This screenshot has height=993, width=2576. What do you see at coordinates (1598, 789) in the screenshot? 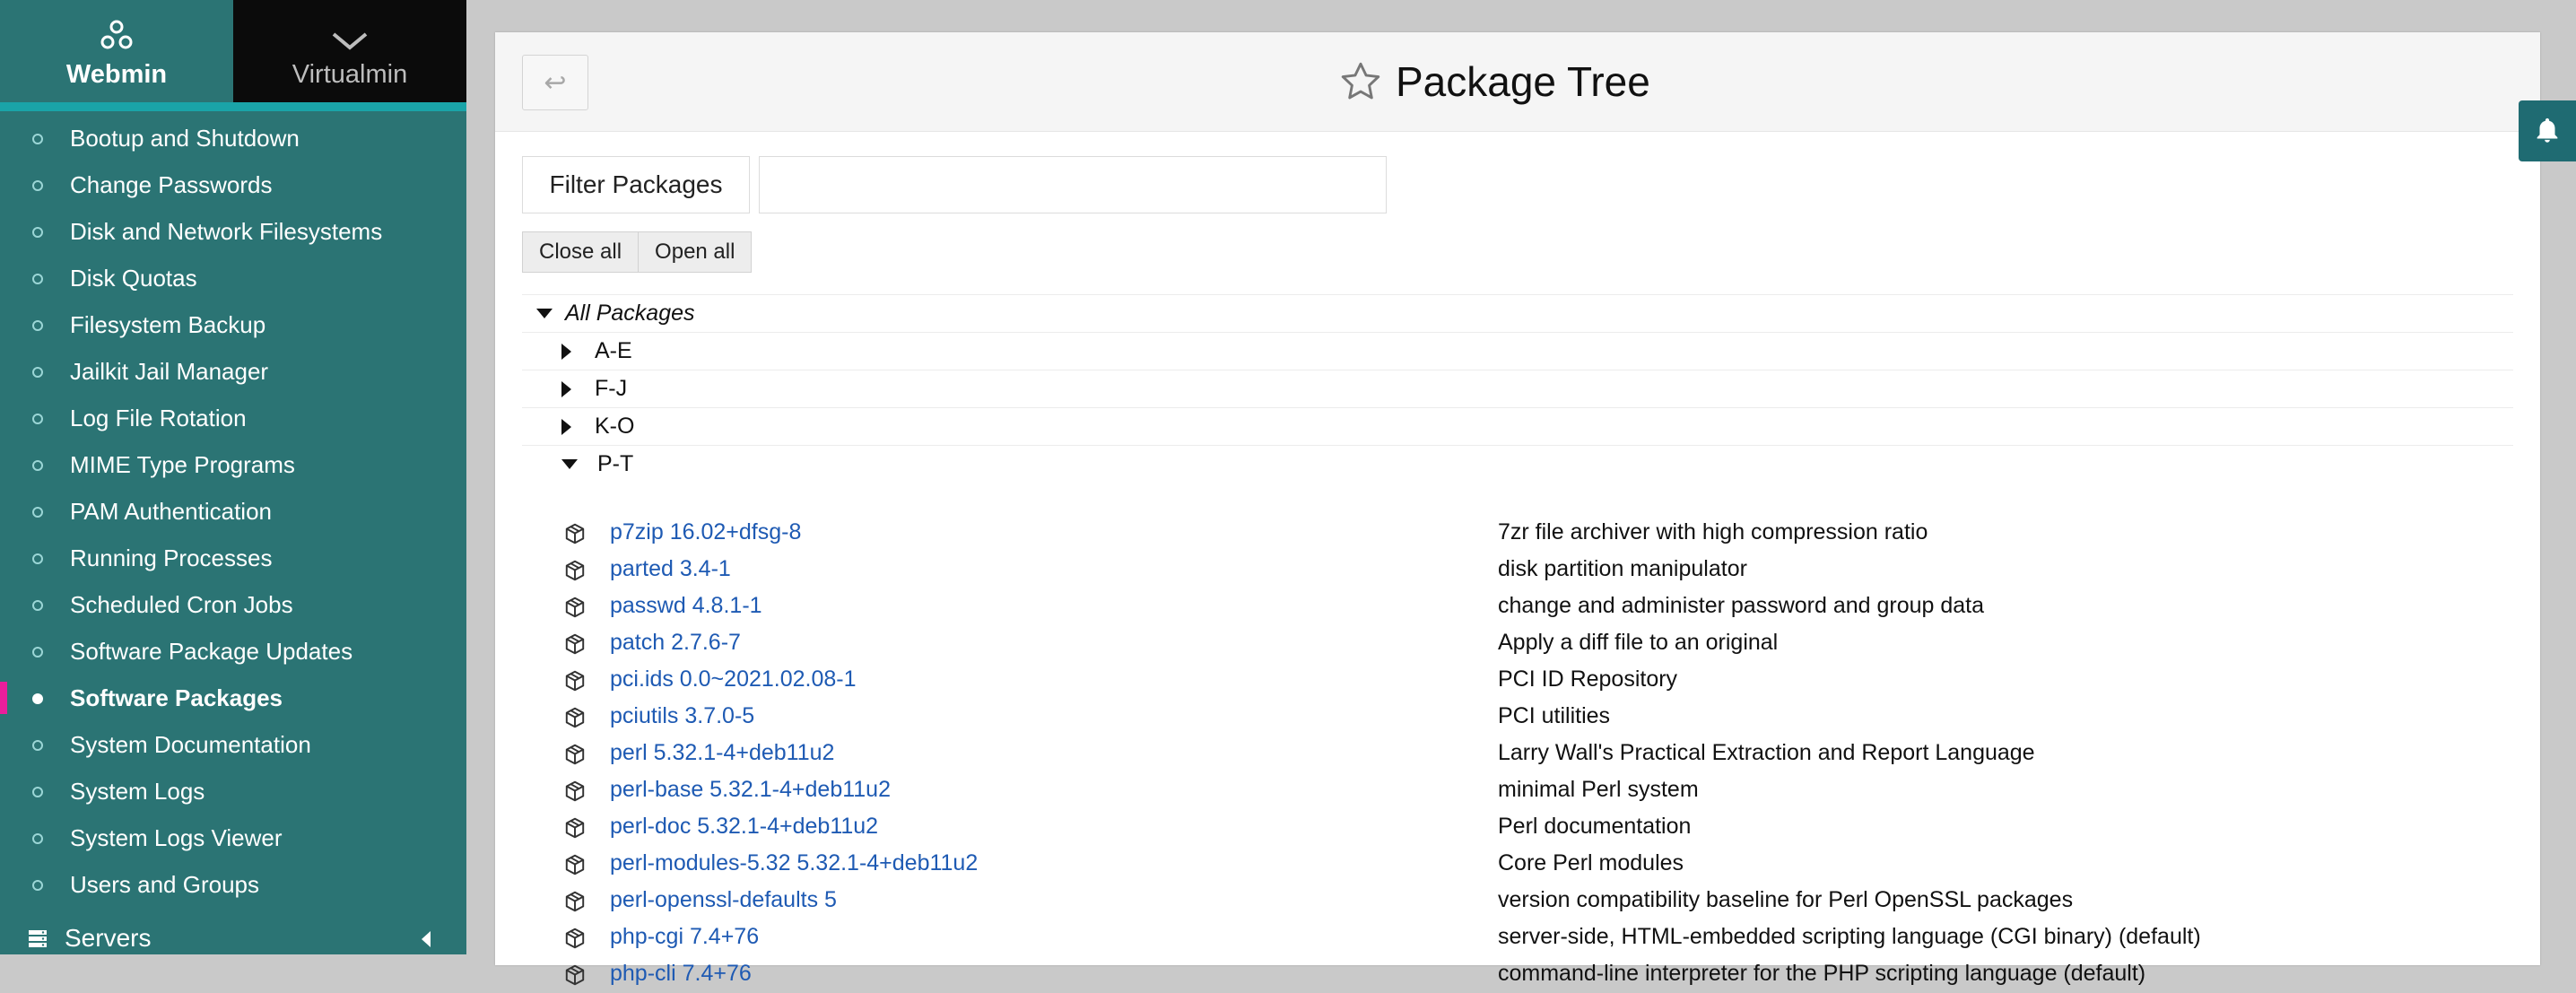
I see `package-description: minimal Perl system` at bounding box center [1598, 789].